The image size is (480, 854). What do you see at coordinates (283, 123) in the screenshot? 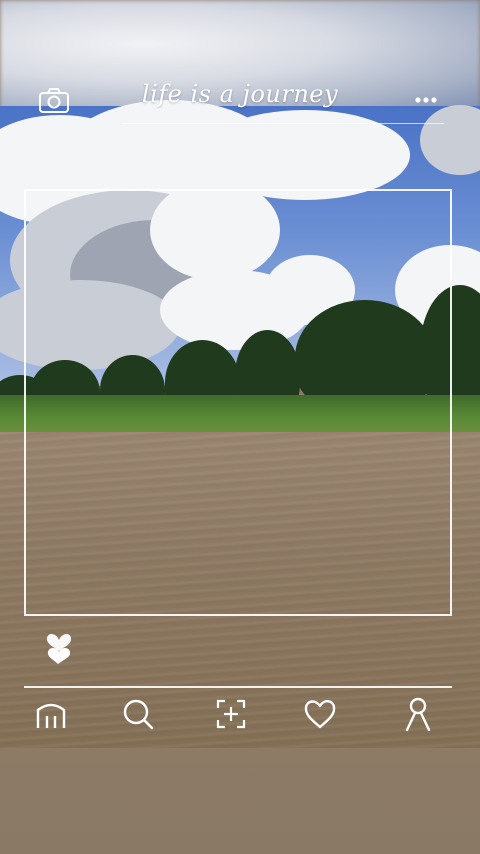
I see `title-underline` at bounding box center [283, 123].